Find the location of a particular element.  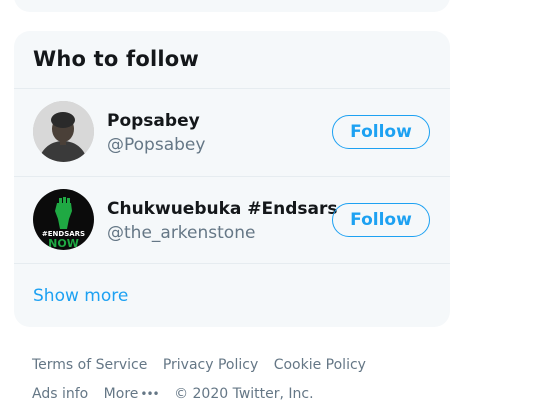

show-more-row: Show more is located at coordinates (232, 295).